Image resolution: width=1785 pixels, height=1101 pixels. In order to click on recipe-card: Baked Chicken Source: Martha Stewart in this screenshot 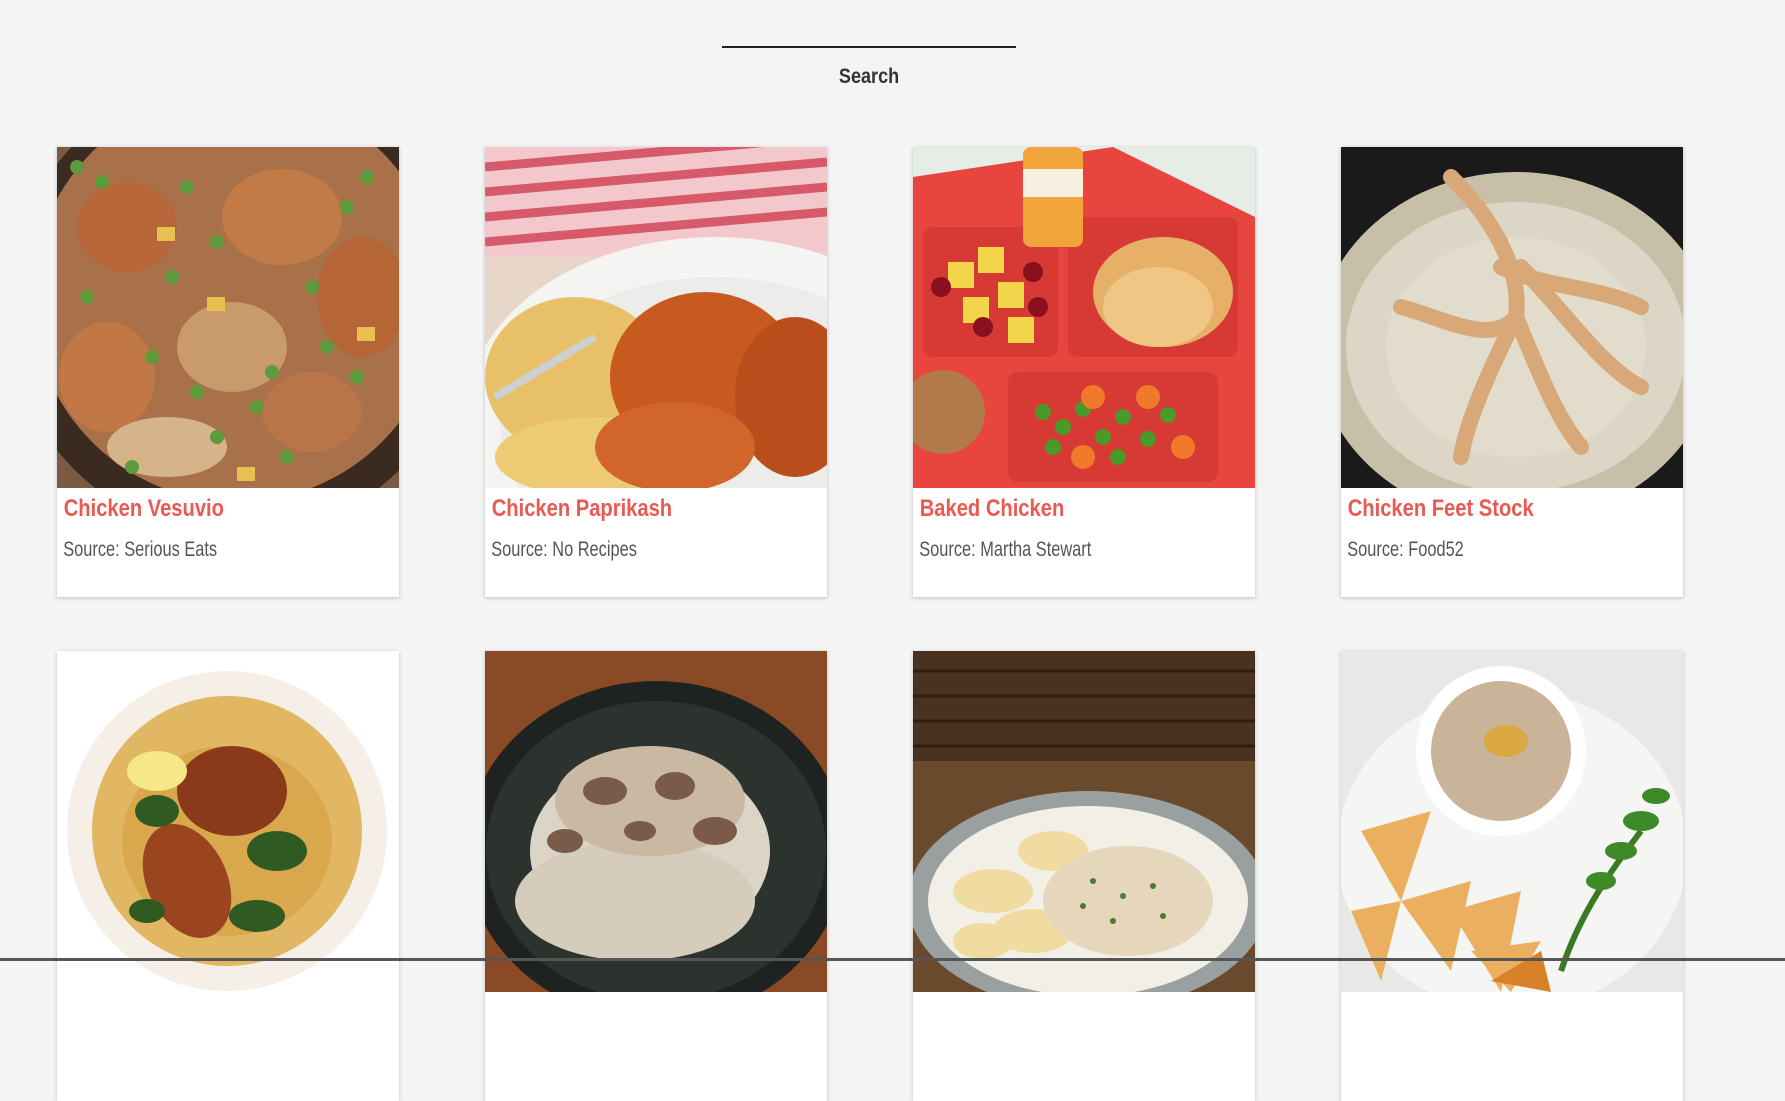, I will do `click(1084, 372)`.